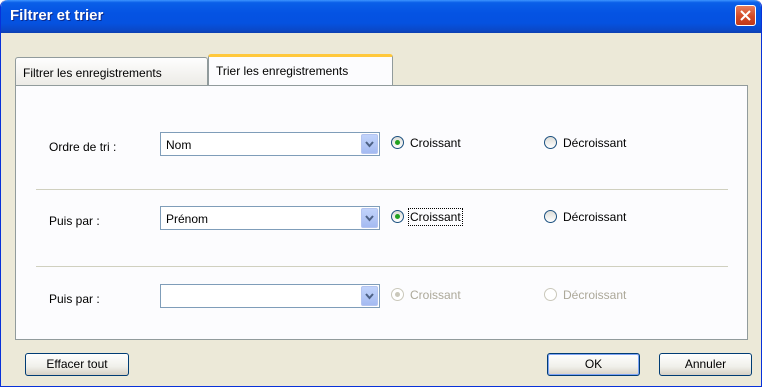  I want to click on close-icon, so click(745, 15).